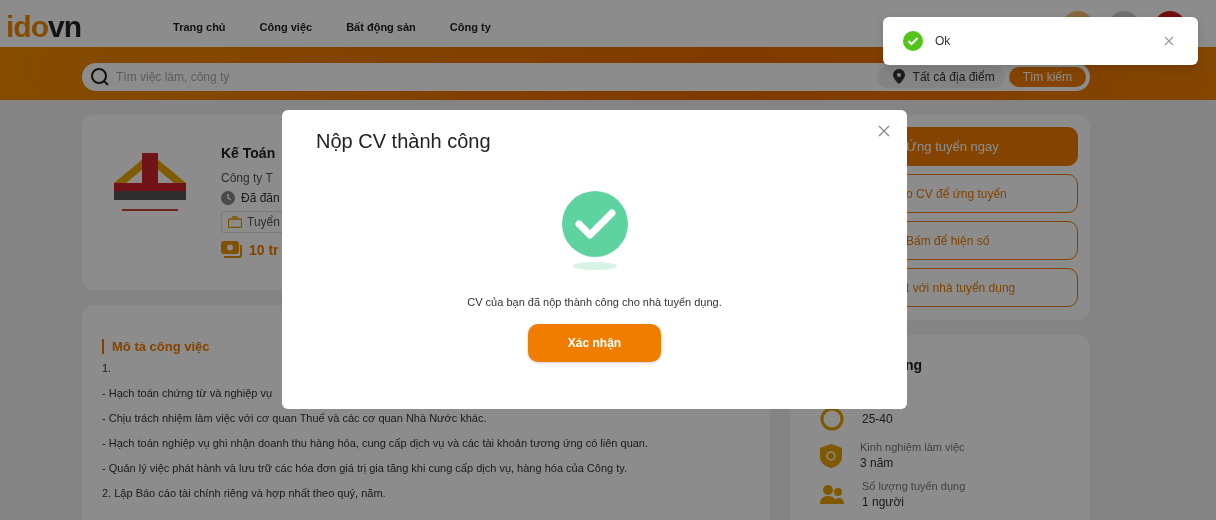 Image resolution: width=1216 pixels, height=520 pixels. What do you see at coordinates (365, 468) in the screenshot?
I see `description-line: - Quản lý việc phát hành và lưu trữ các hóa đơn giá trị gia tăng khi cung cấp dịch vụ, hàng hóa của Công ty.` at bounding box center [365, 468].